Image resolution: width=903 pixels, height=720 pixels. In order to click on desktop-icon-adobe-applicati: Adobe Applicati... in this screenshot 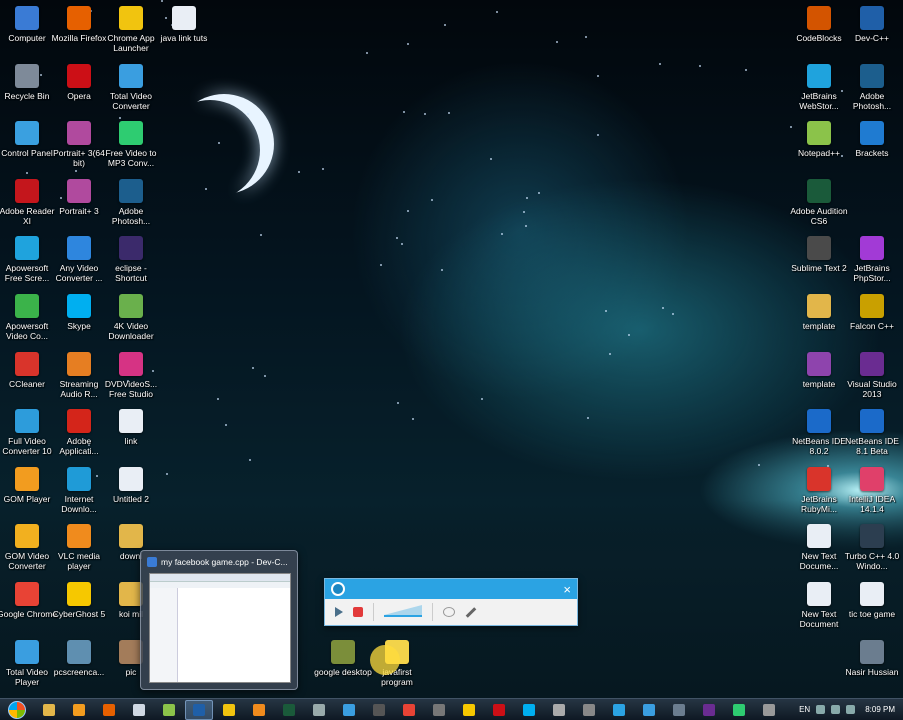, I will do `click(79, 435)`.